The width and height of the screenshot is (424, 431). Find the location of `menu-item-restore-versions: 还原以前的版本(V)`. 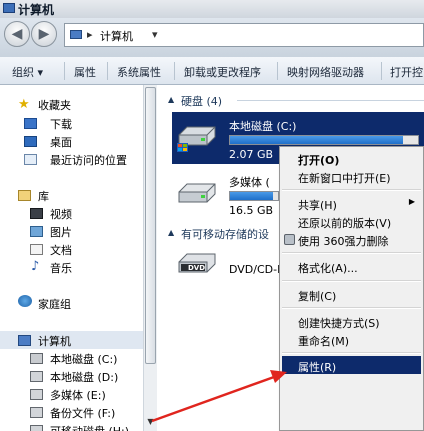

menu-item-restore-versions: 还原以前的版本(V) is located at coordinates (344, 223).